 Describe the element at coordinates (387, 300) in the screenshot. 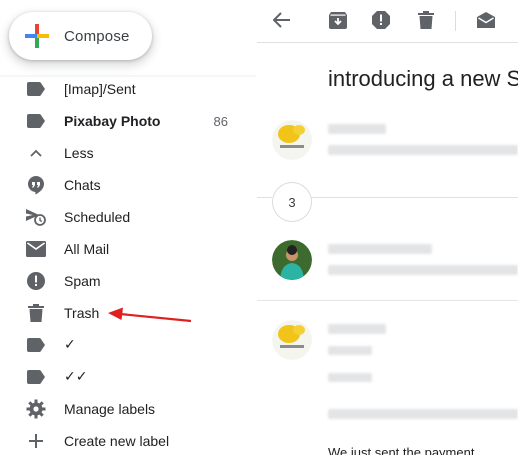

I see `message-divider` at that location.